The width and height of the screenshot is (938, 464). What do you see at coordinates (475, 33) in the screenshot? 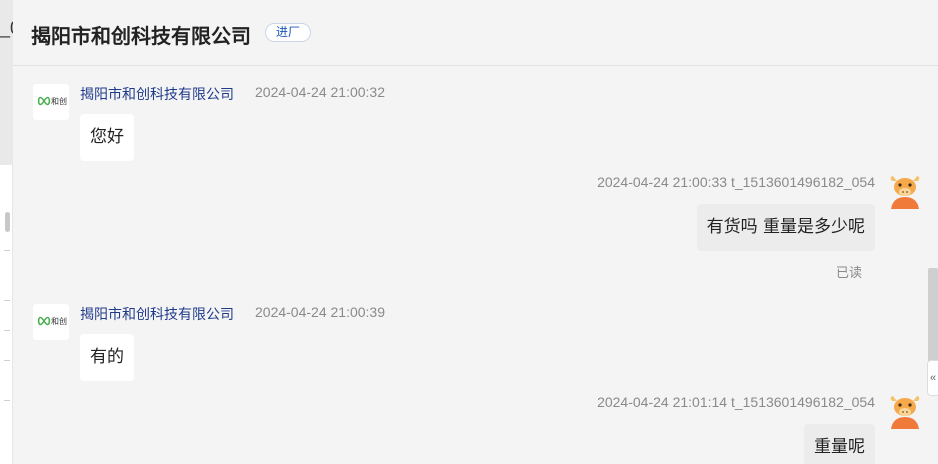
I see `chat-header: 揭阳市和创科技有限公司 进厂` at bounding box center [475, 33].